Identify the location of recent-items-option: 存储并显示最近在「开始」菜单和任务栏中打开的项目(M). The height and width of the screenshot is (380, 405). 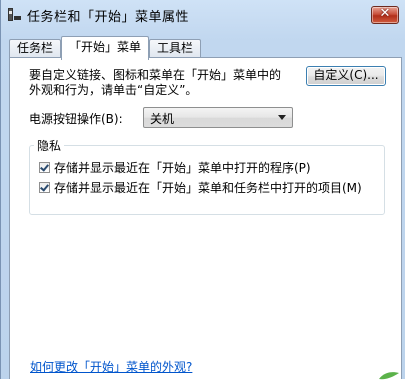
(200, 187).